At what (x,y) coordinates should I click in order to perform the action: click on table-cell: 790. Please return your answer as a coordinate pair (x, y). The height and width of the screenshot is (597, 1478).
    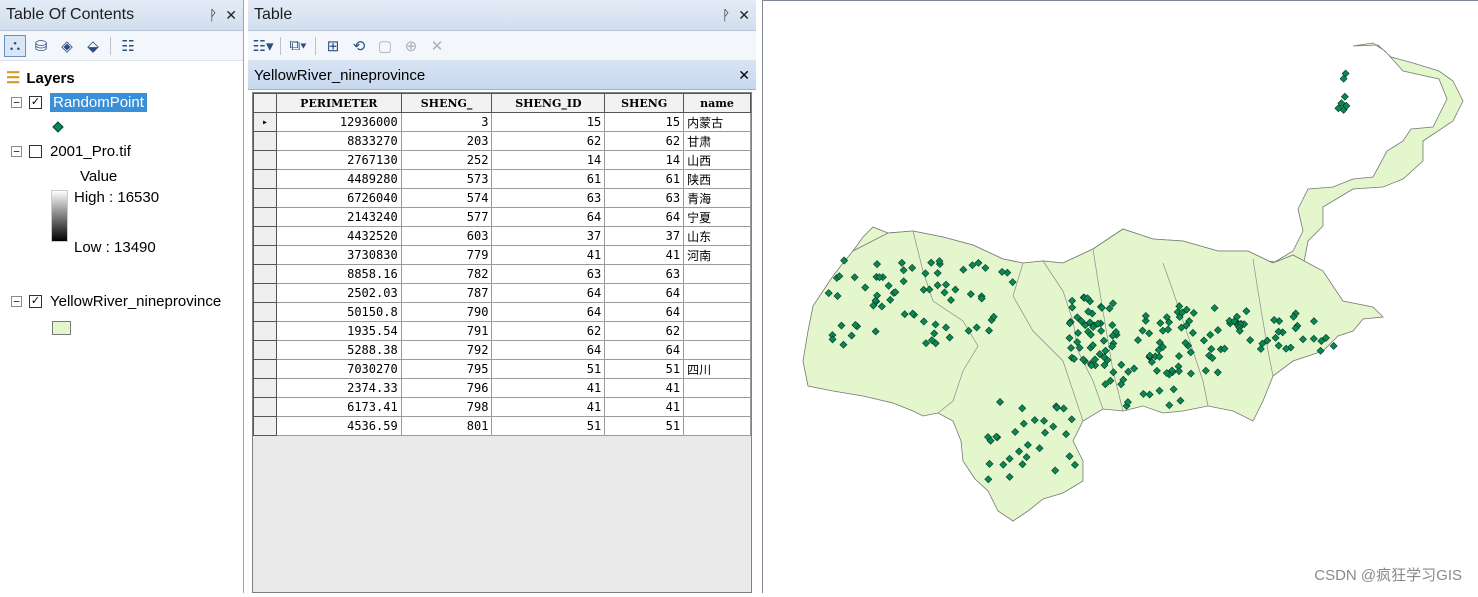
    Looking at the image, I should click on (446, 312).